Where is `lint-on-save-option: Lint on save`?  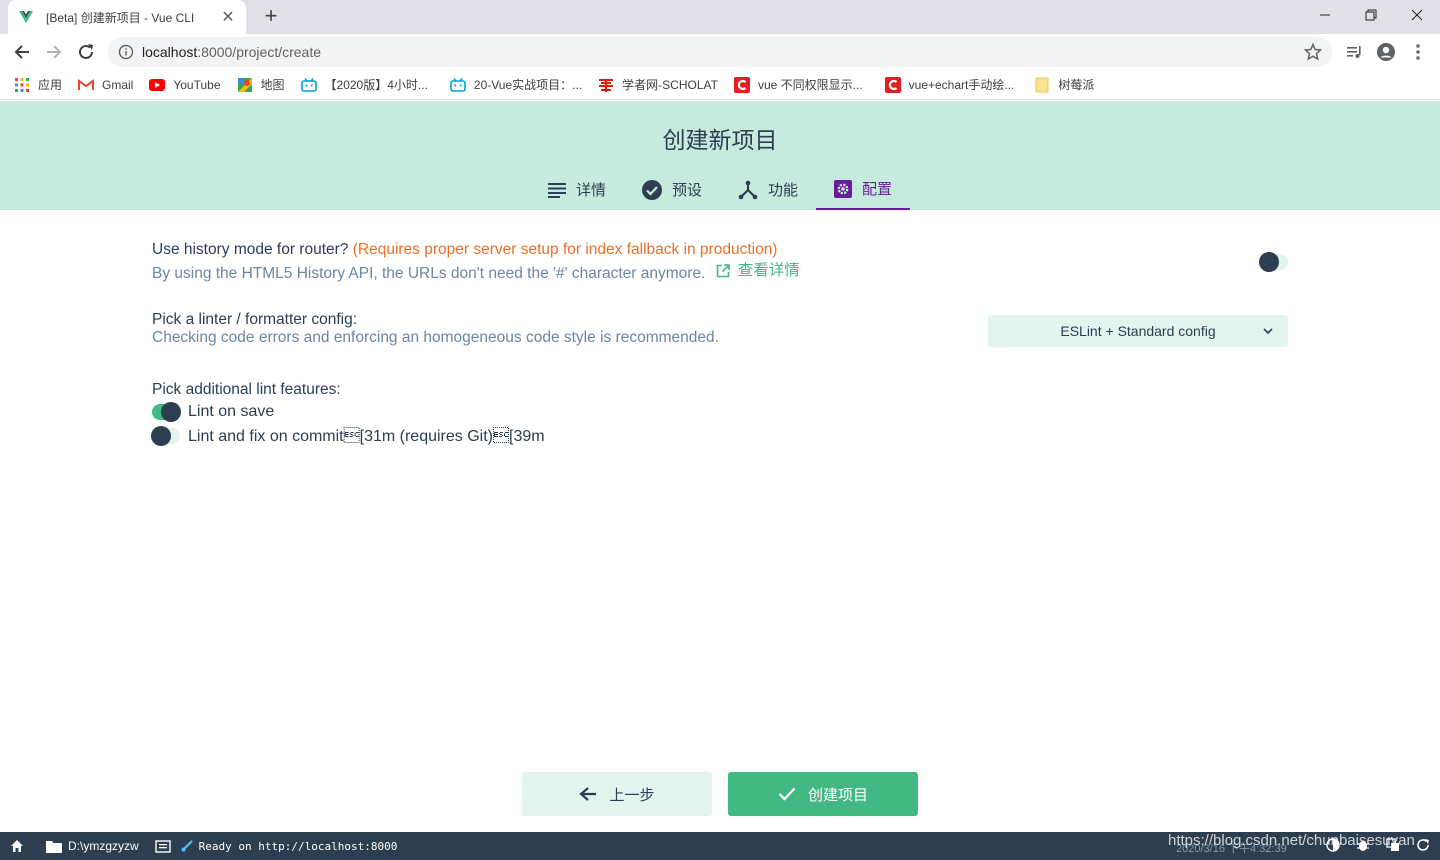
lint-on-save-option: Lint on save is located at coordinates (720, 412).